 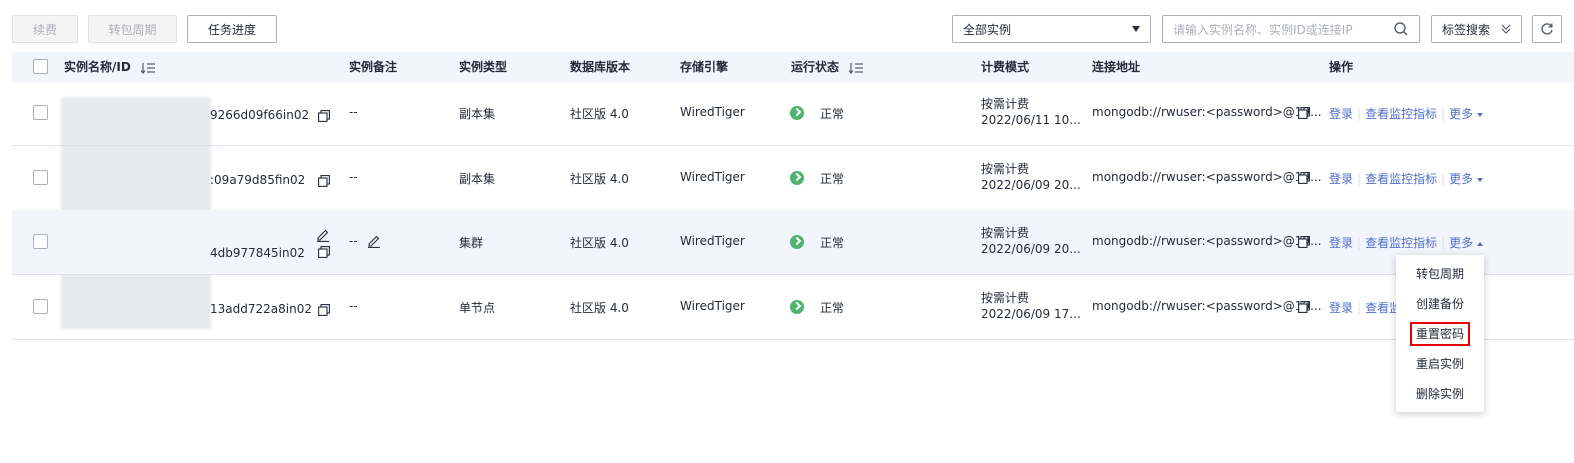 I want to click on header-billing: 计费模式, so click(x=1005, y=67).